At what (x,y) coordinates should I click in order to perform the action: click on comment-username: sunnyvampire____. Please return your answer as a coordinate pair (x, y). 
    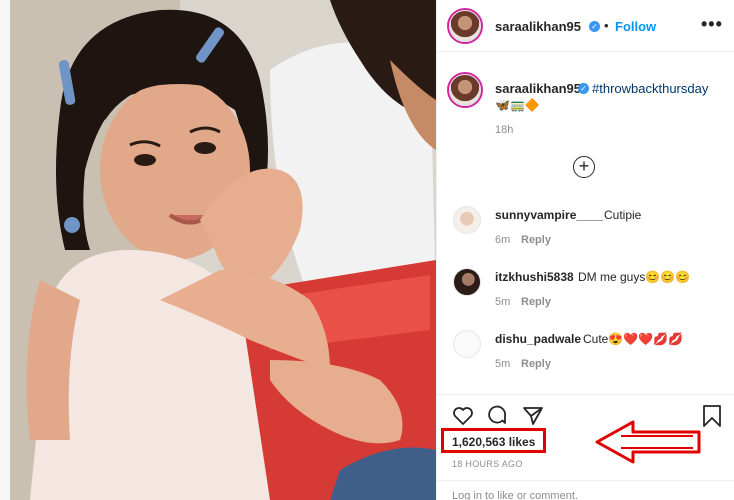
    Looking at the image, I should click on (549, 215).